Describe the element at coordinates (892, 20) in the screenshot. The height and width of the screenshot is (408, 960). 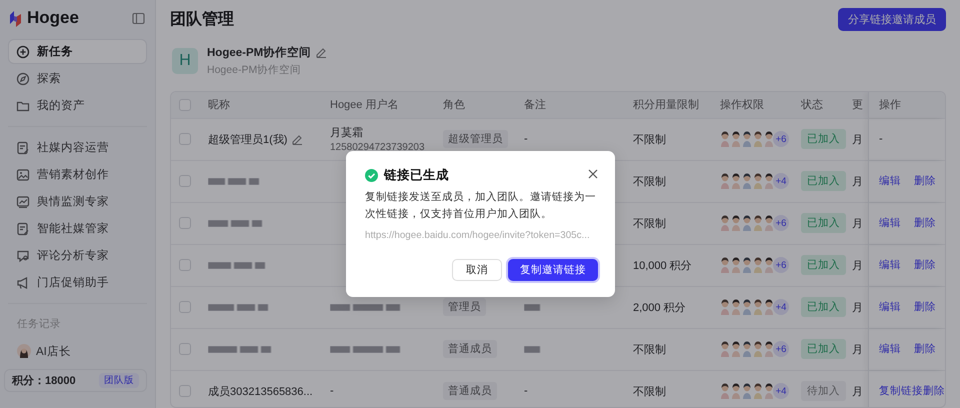
I see `share-invite-button: 分享链接邀请成员` at that location.